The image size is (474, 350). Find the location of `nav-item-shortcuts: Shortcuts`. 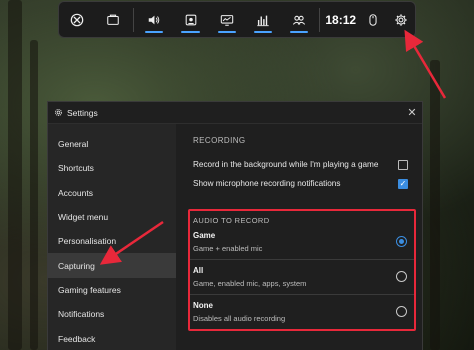

nav-item-shortcuts: Shortcuts is located at coordinates (112, 168).